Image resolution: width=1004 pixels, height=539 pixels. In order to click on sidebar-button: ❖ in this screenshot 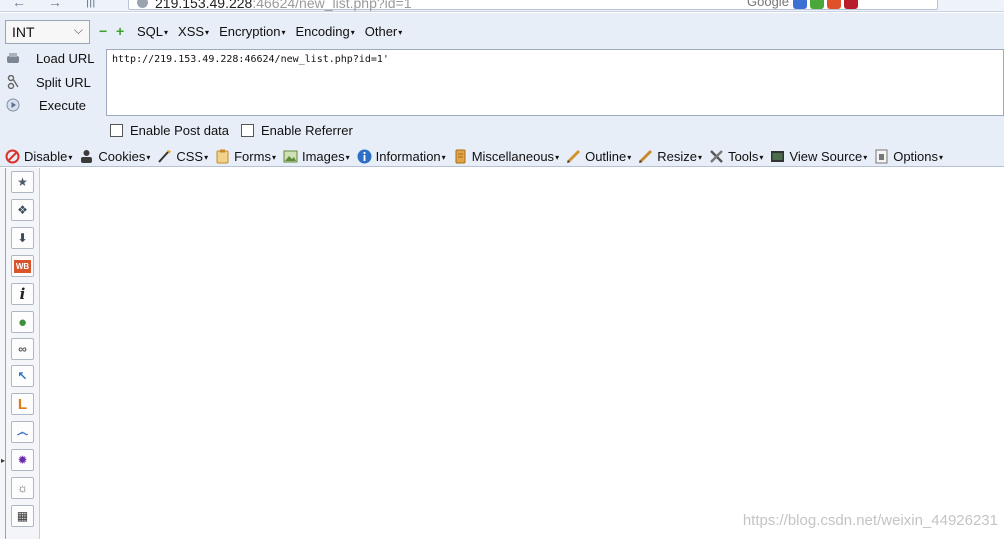, I will do `click(22, 210)`.